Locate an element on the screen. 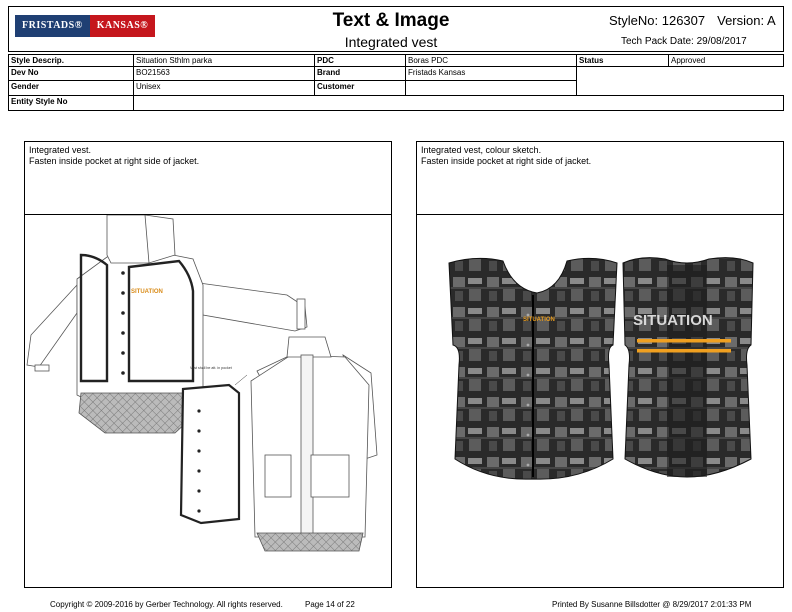 The image size is (792, 612). dev-no-label: Dev No is located at coordinates (71, 73).